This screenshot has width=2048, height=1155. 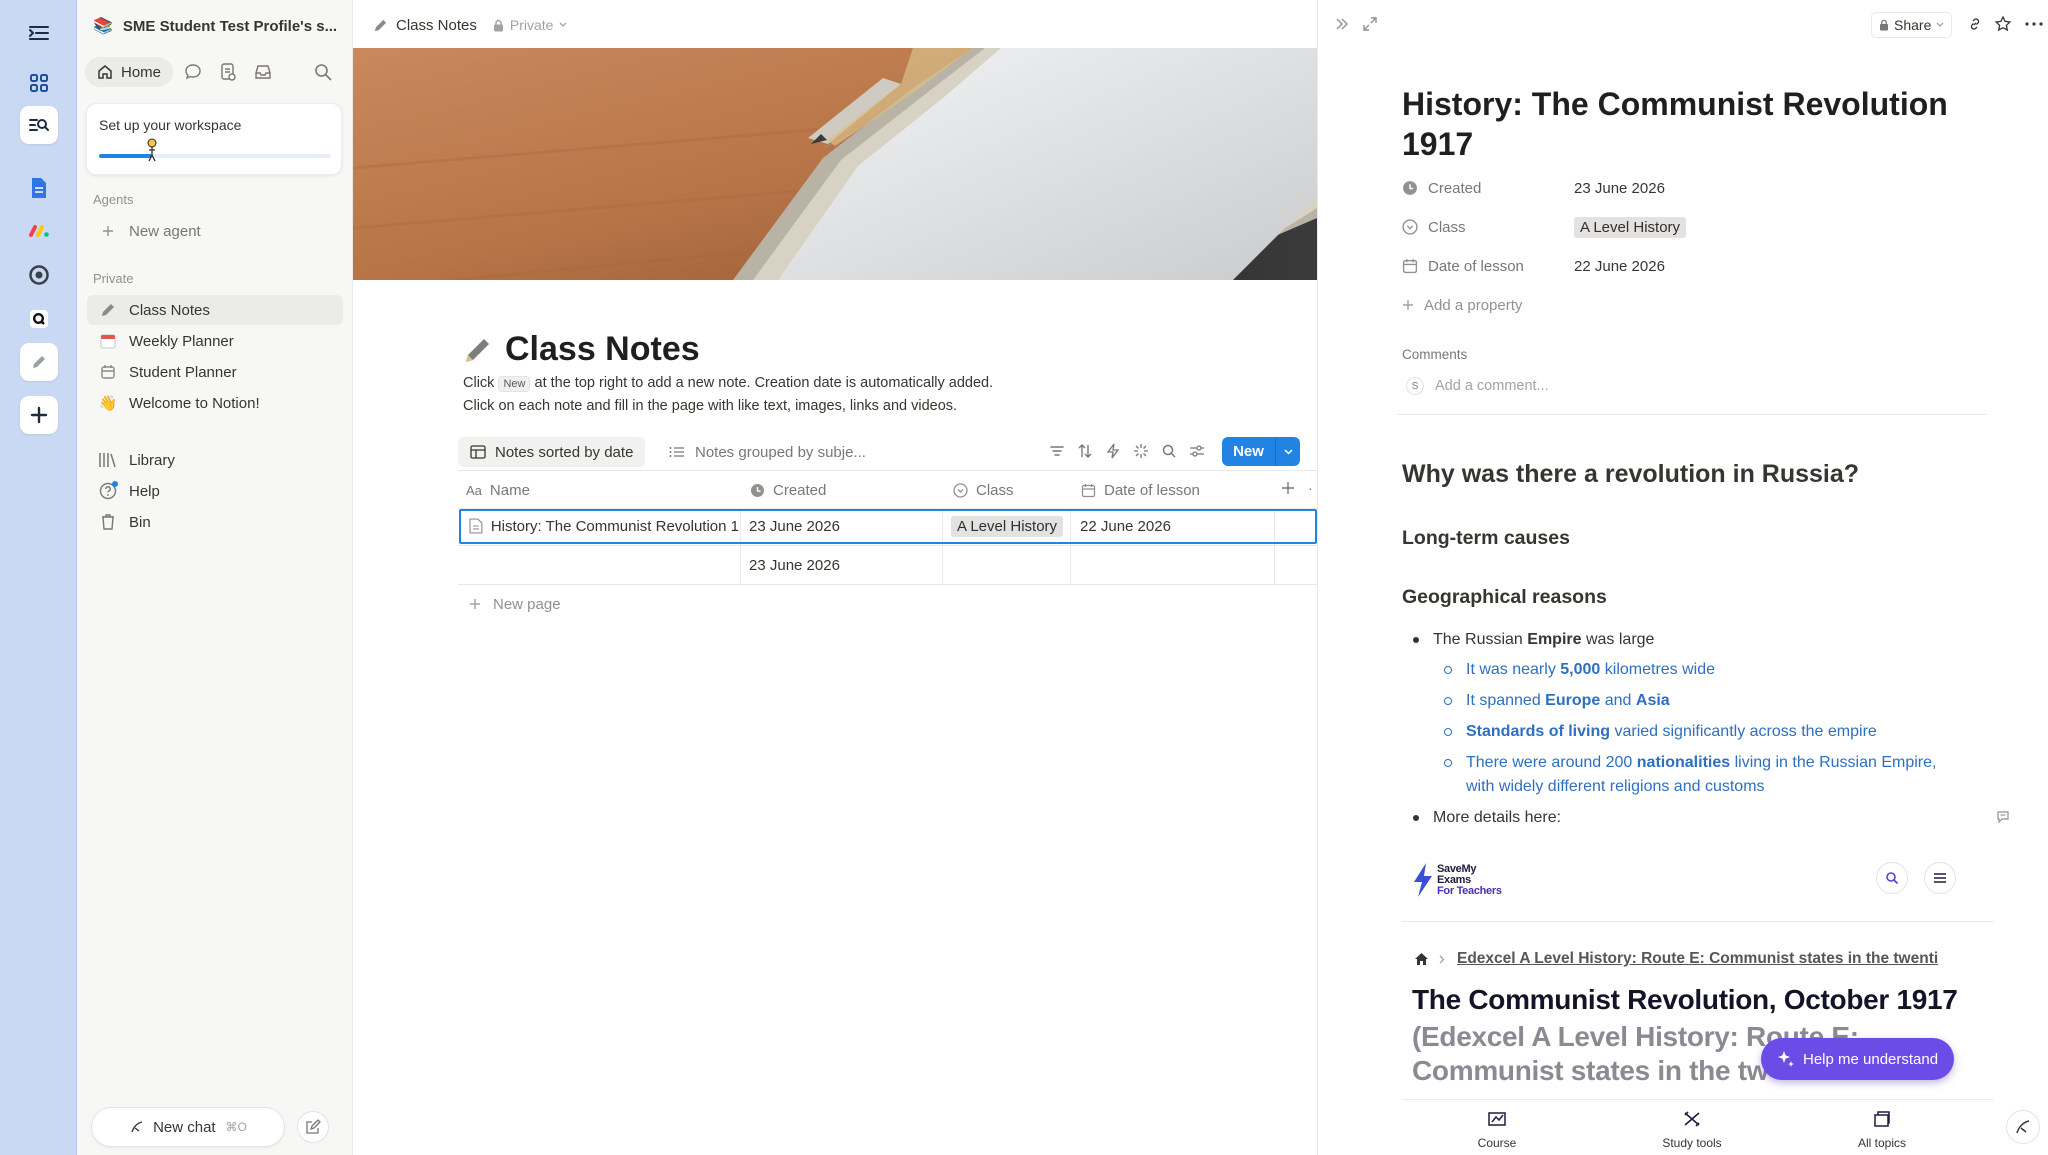 What do you see at coordinates (39, 33) in the screenshot?
I see `collapse-sidebar-icon` at bounding box center [39, 33].